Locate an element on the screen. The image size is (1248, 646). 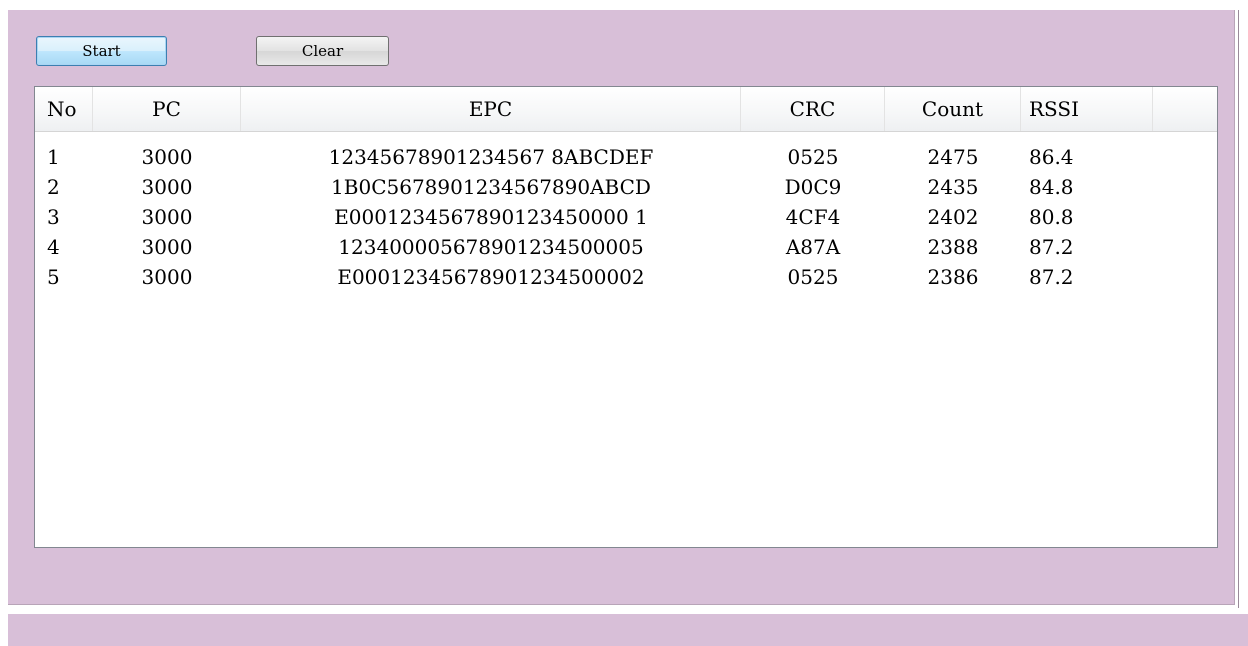
column-header-no: No is located at coordinates (64, 109).